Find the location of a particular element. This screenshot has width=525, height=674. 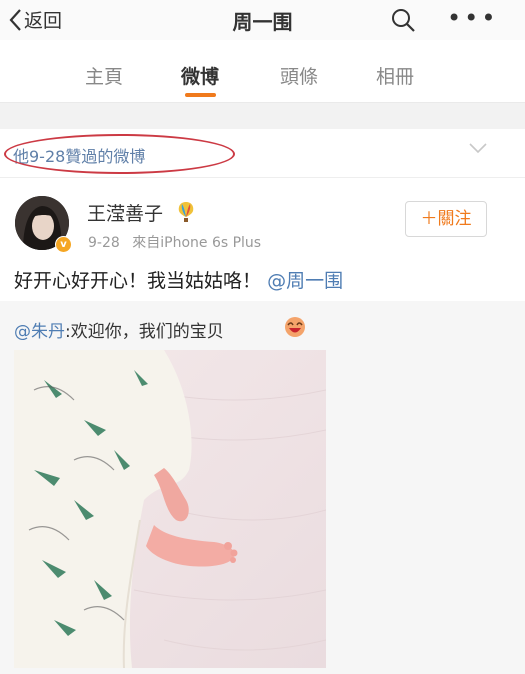

tab-home: 主頁 is located at coordinates (104, 75).